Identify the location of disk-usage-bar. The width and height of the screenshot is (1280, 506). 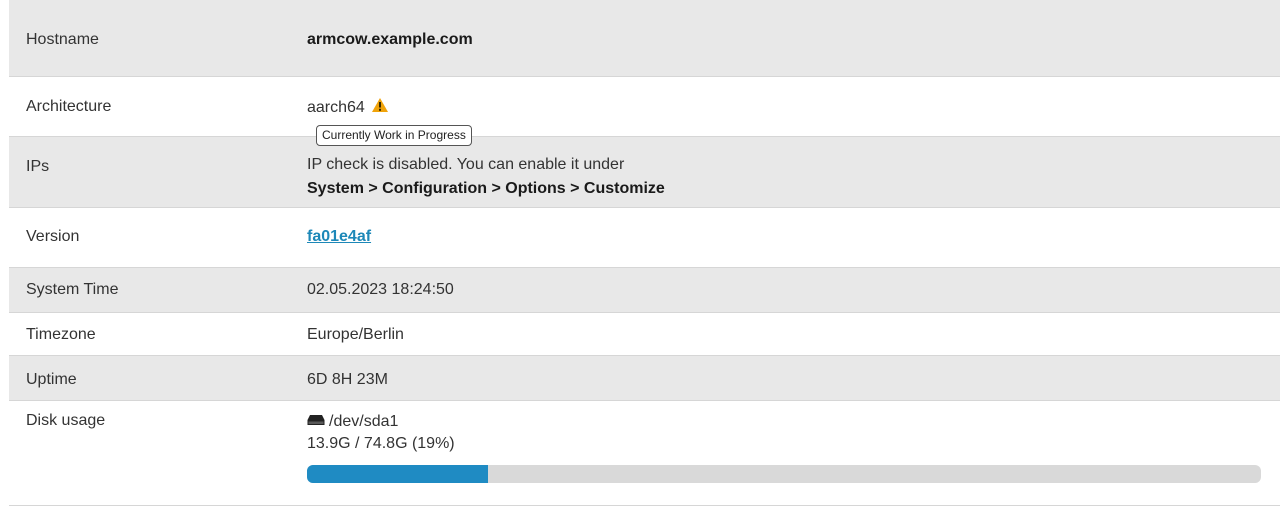
(784, 474).